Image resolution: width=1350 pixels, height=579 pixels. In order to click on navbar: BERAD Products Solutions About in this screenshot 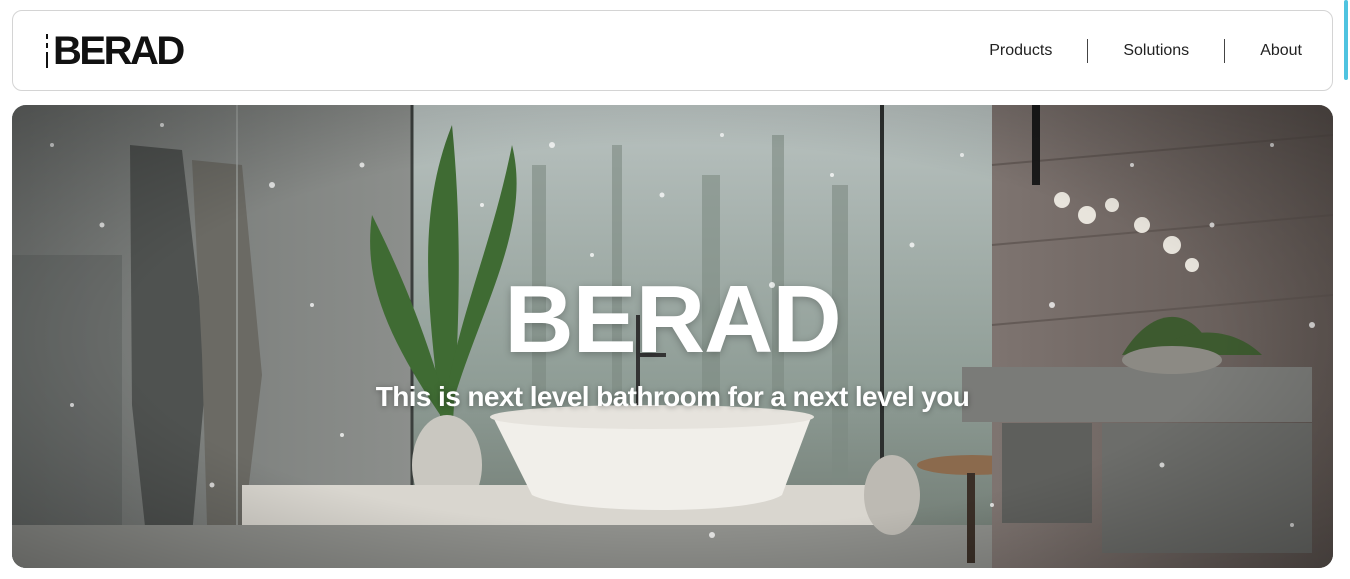, I will do `click(672, 50)`.